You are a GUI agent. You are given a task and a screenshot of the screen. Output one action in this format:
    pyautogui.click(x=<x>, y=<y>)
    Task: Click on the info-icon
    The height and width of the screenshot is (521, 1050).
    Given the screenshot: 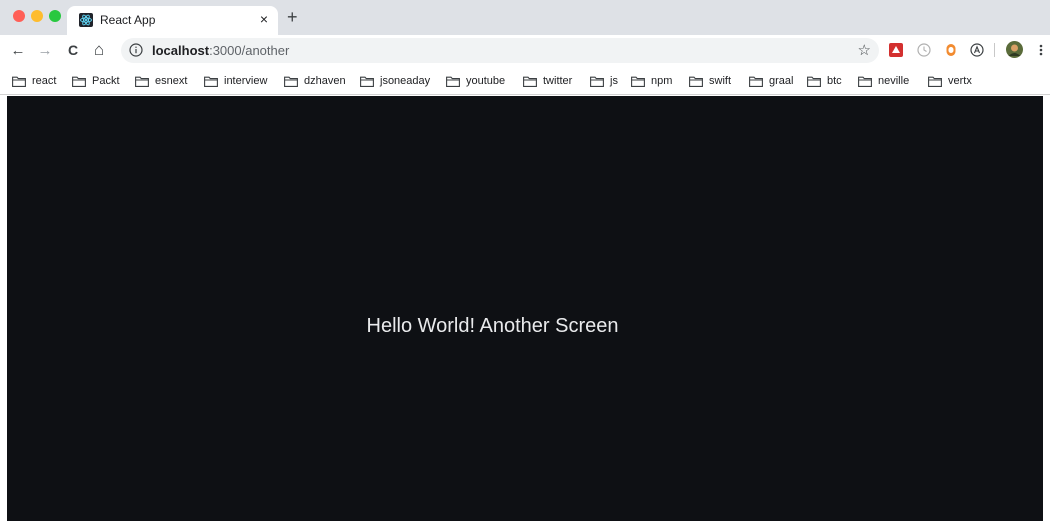 What is the action you would take?
    pyautogui.click(x=136, y=50)
    